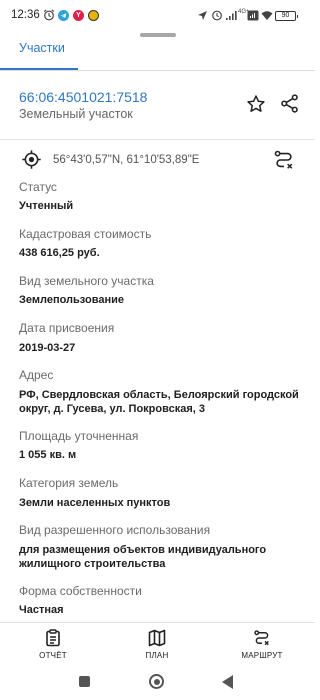 This screenshot has width=320, height=700. What do you see at coordinates (67, 328) in the screenshot?
I see `field-label-assignment-date: Дата присвоения` at bounding box center [67, 328].